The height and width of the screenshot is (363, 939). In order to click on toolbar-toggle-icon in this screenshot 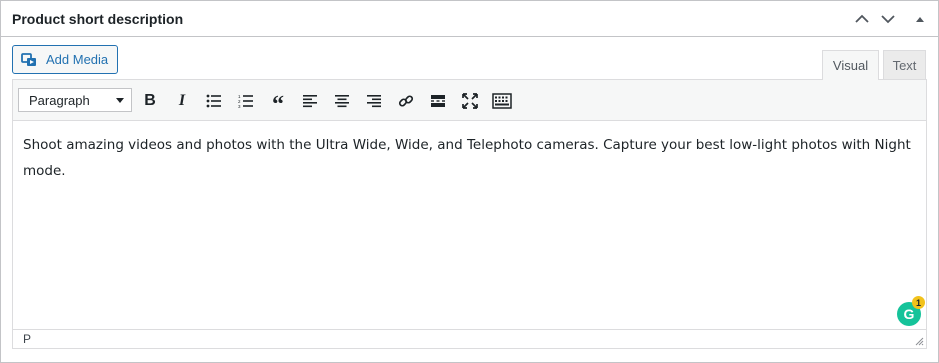, I will do `click(502, 101)`.